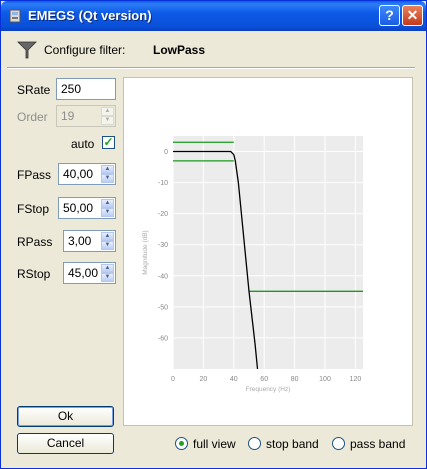 Image resolution: width=427 pixels, height=469 pixels. I want to click on ok-button: Ok, so click(65, 416).